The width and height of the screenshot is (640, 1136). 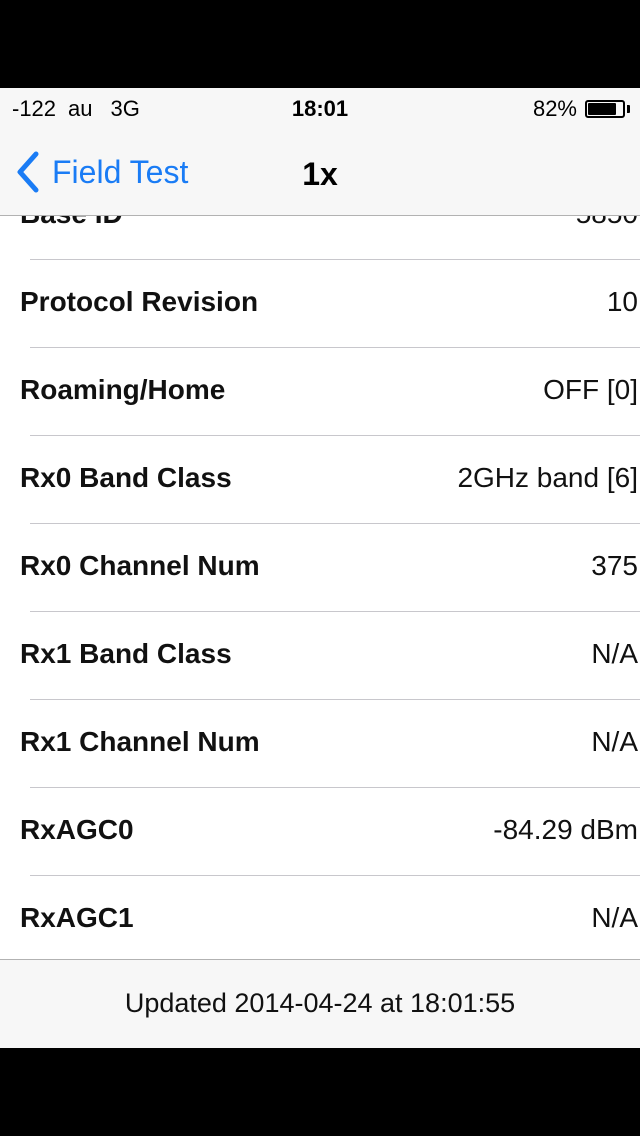 I want to click on list-item: Rx0 Band Class 2GHz band [6], so click(x=320, y=480).